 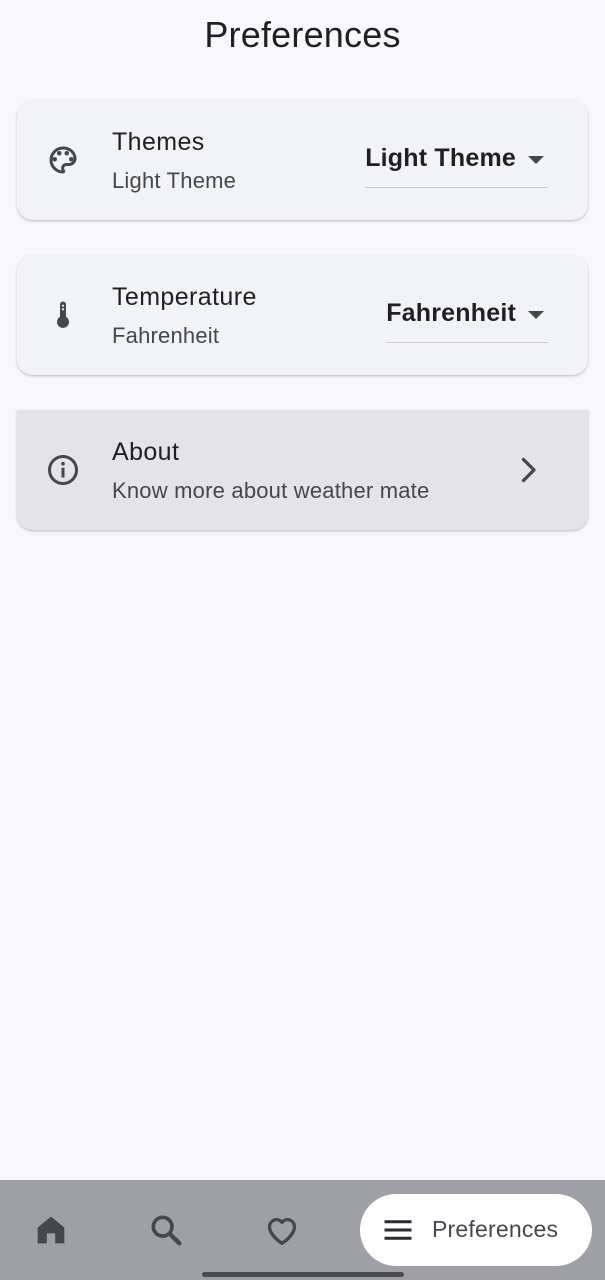 I want to click on nav-favorites-button, so click(x=282, y=1230).